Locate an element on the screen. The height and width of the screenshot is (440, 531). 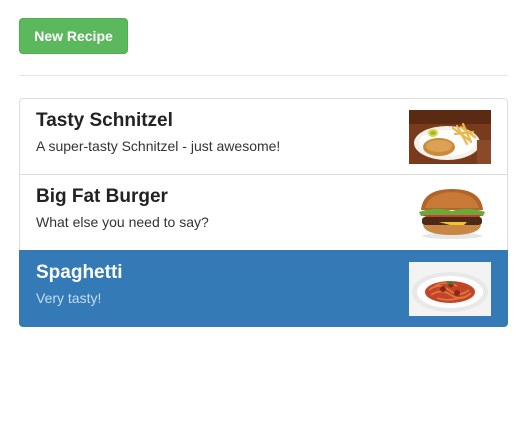
divider is located at coordinates (263, 75).